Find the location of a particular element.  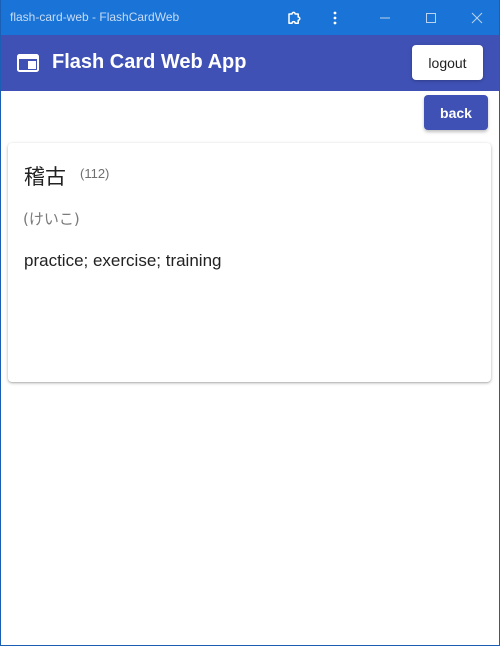

card-term: 稽古 is located at coordinates (45, 177).